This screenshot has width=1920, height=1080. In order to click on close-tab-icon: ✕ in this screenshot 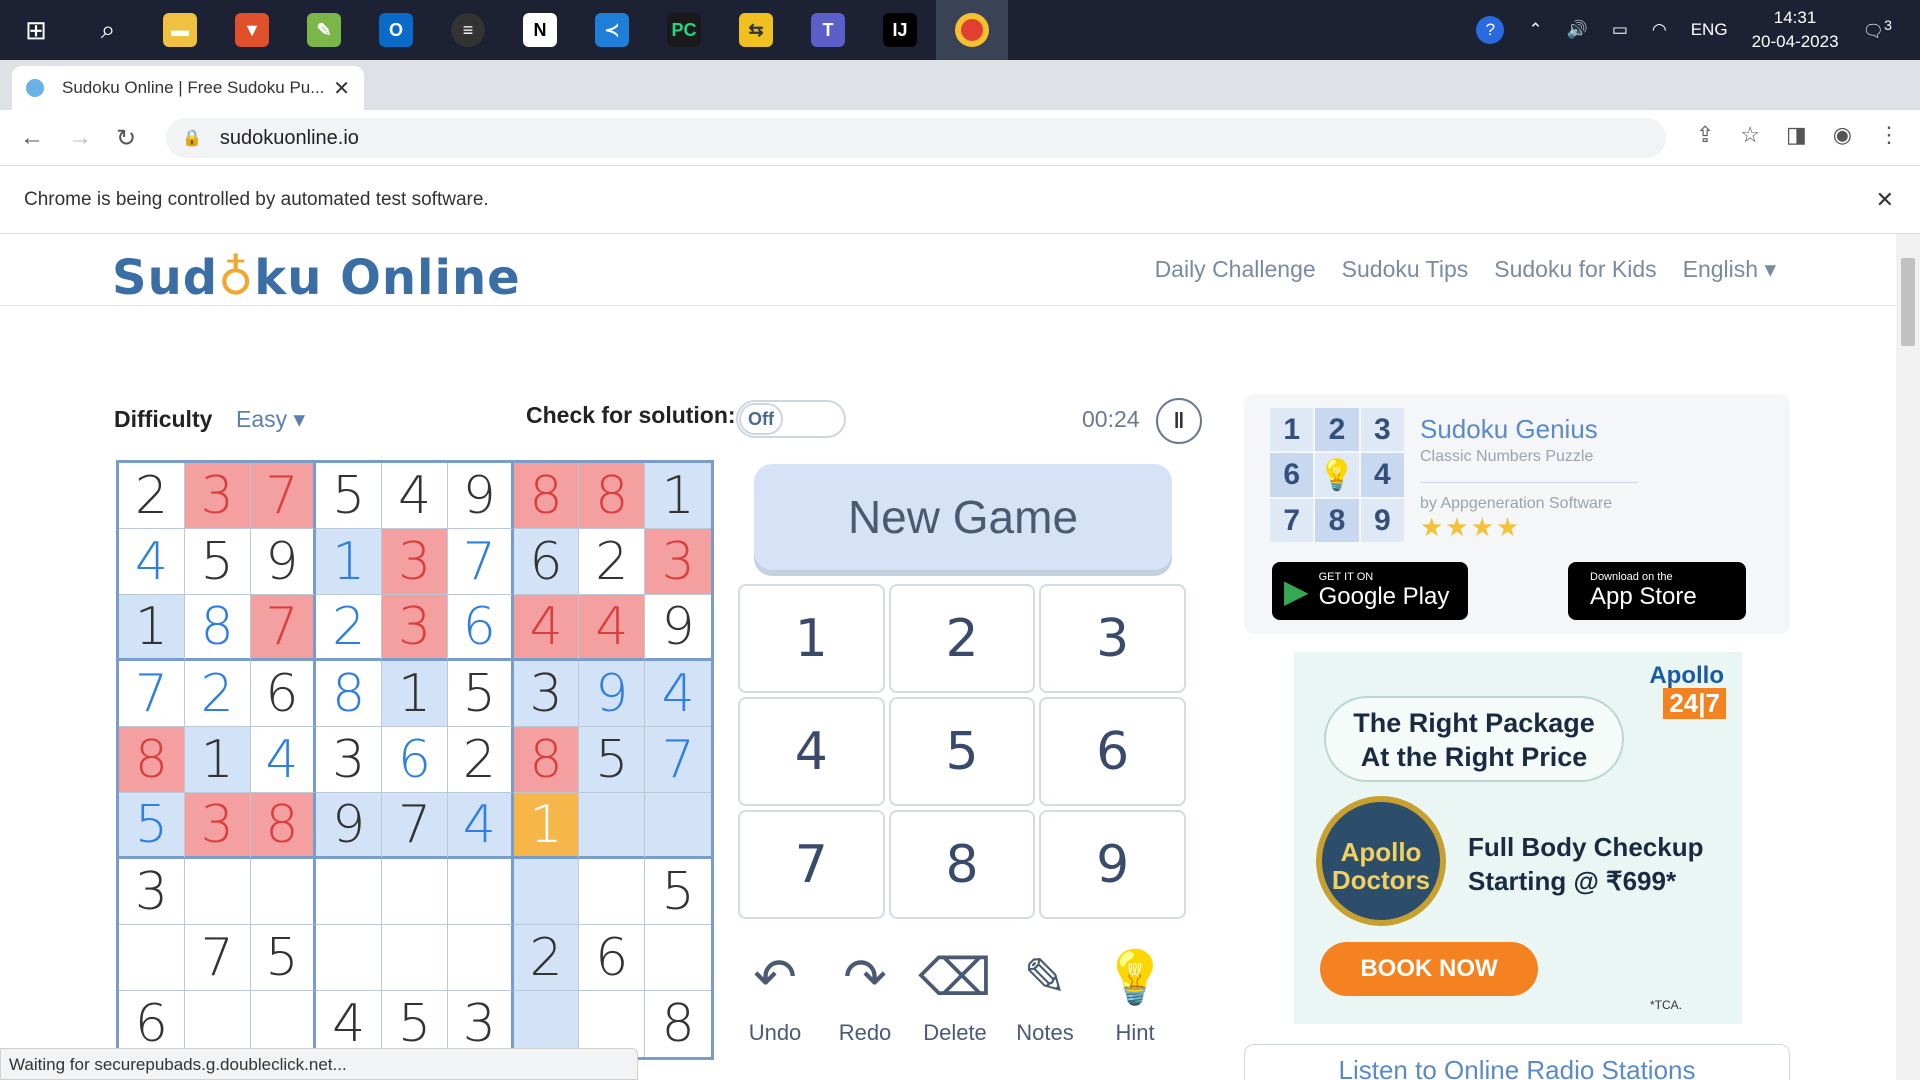, I will do `click(341, 88)`.